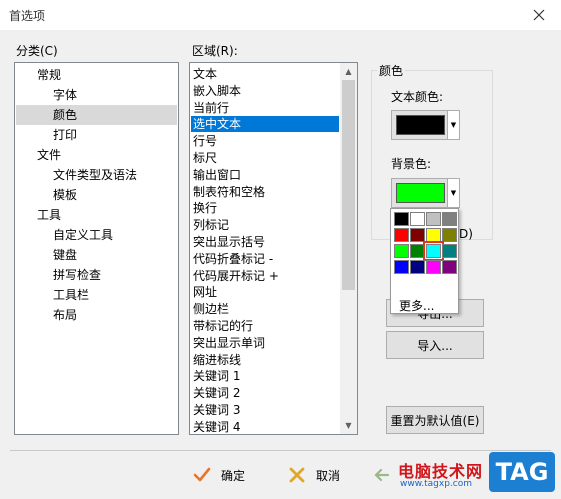  I want to click on tree-item: 打印, so click(96, 135).